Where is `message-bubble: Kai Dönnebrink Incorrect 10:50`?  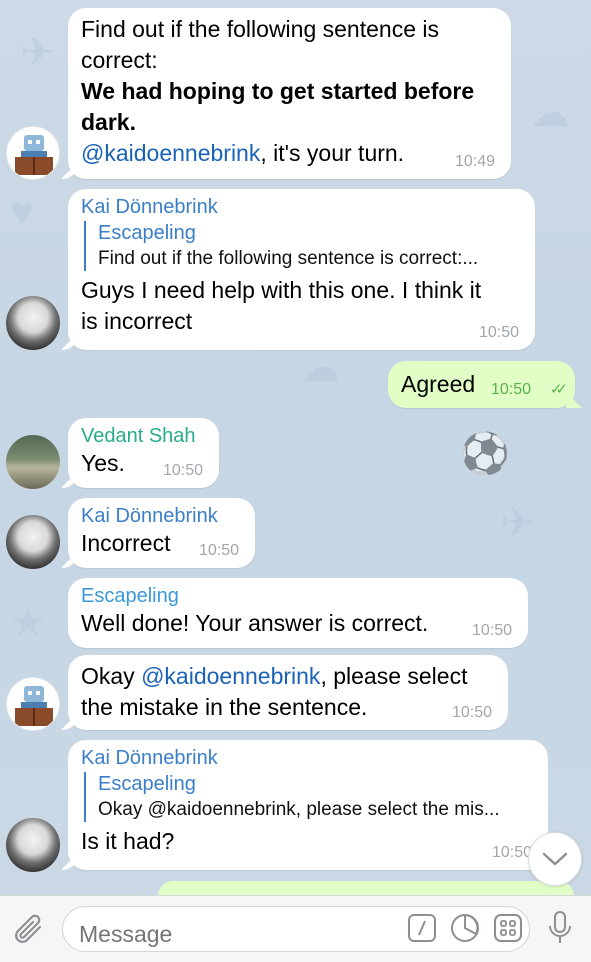
message-bubble: Kai Dönnebrink Incorrect 10:50 is located at coordinates (161, 533).